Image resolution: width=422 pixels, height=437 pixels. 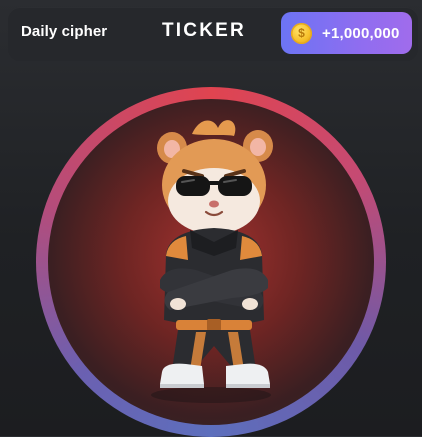 What do you see at coordinates (361, 33) in the screenshot?
I see `reward-amount: +1,000,000` at bounding box center [361, 33].